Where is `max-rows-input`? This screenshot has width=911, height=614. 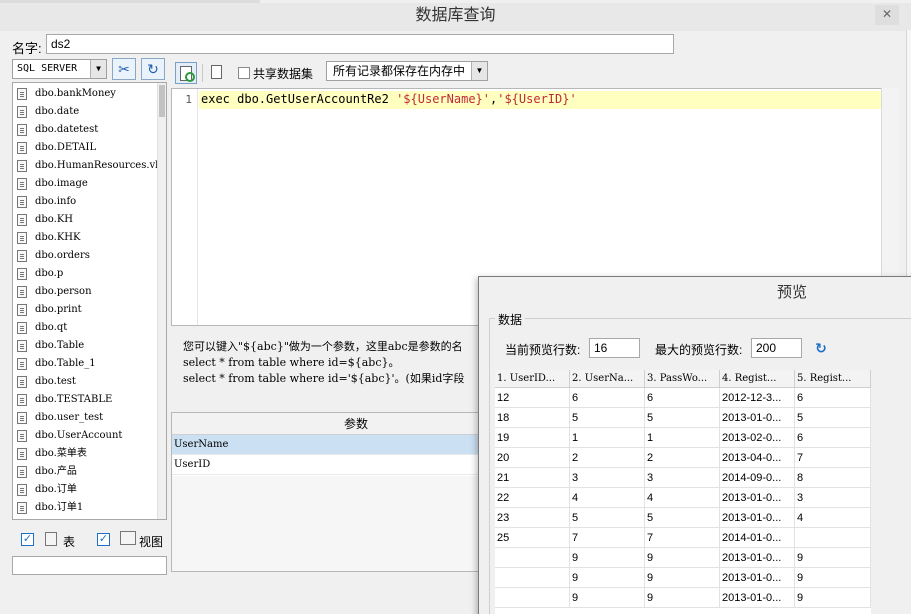 max-rows-input is located at coordinates (776, 348).